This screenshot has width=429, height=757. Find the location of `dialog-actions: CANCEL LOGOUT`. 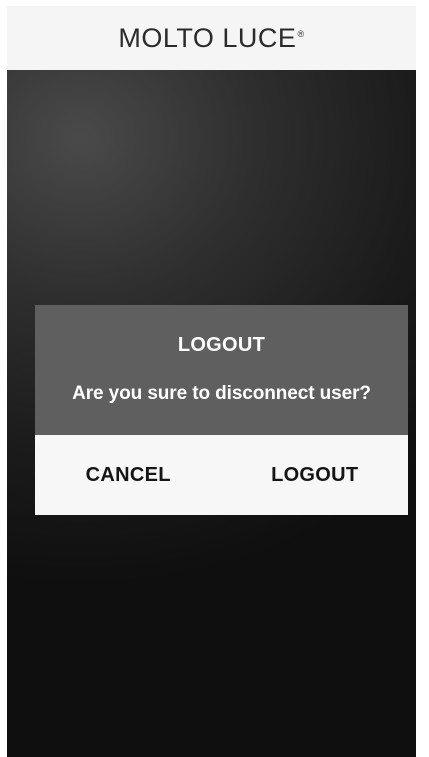

dialog-actions: CANCEL LOGOUT is located at coordinates (221, 475).